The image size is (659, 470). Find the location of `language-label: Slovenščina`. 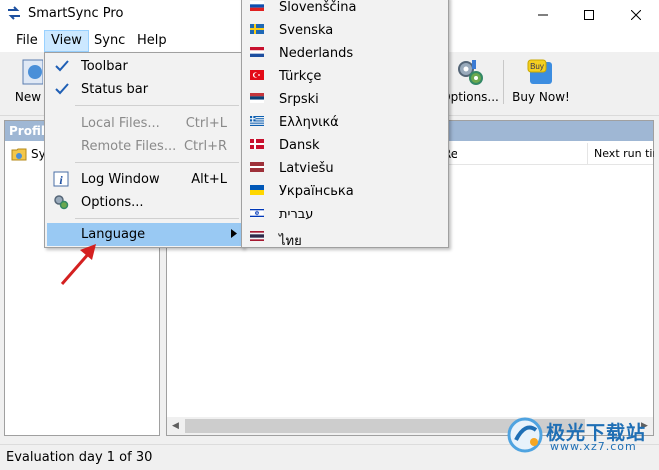

language-label: Slovenščina is located at coordinates (318, 7).